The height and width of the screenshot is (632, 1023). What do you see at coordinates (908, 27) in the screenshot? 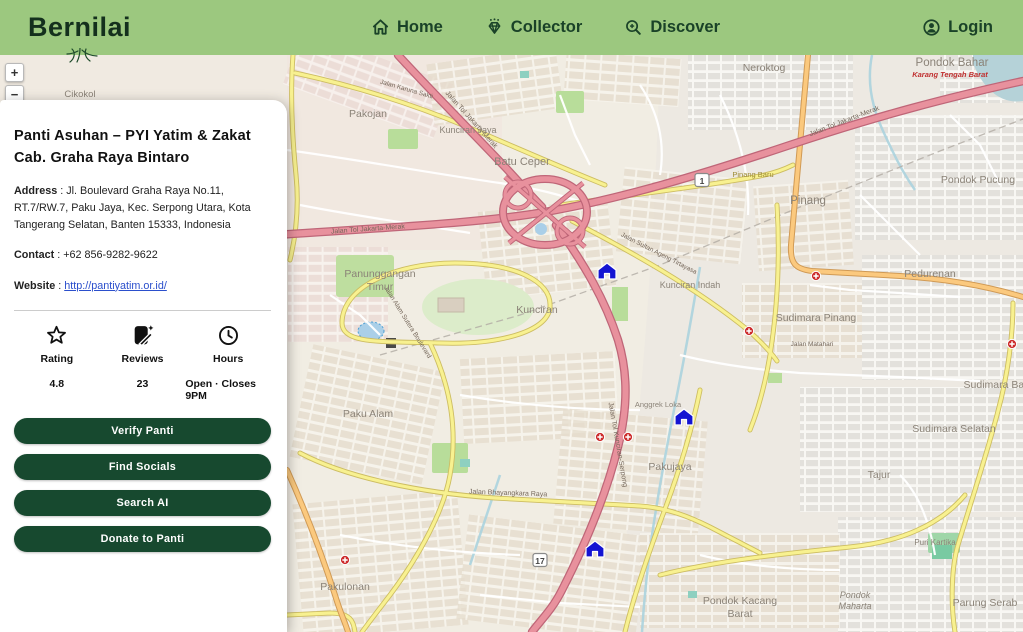
I see `nav-right: Login` at bounding box center [908, 27].